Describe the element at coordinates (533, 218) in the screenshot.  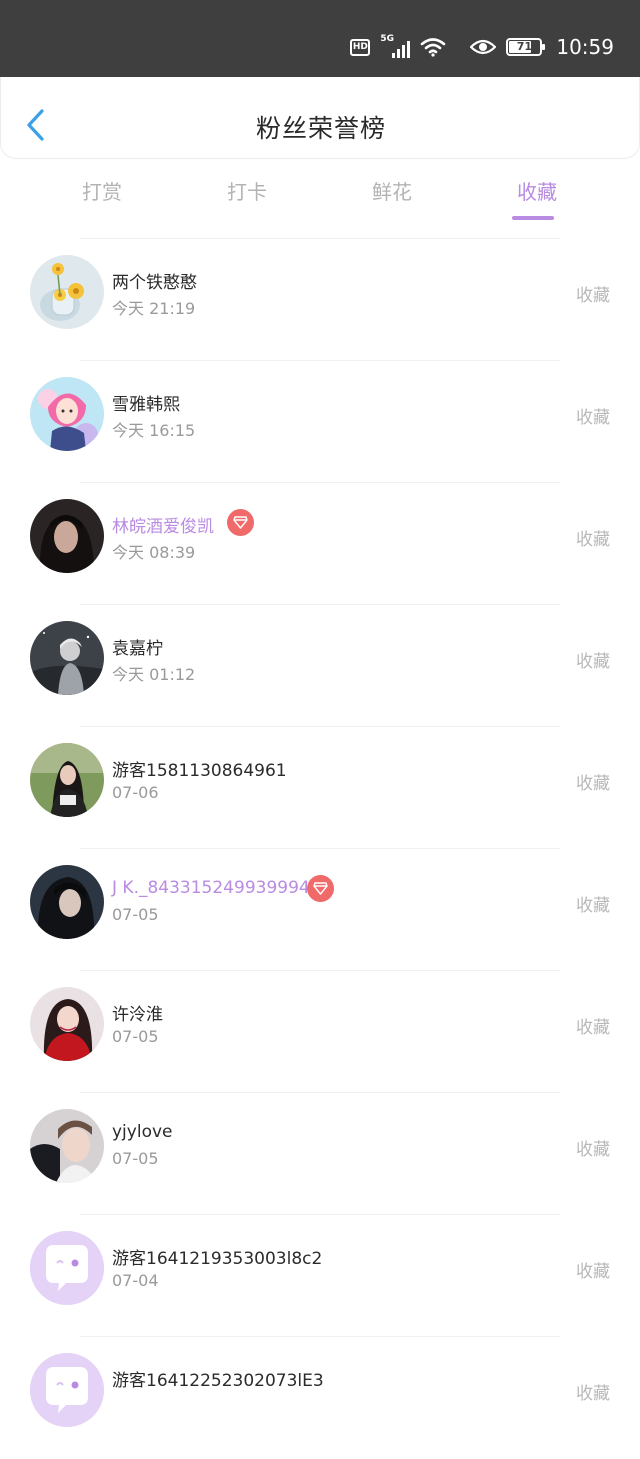
I see `active-tab-indicator` at that location.